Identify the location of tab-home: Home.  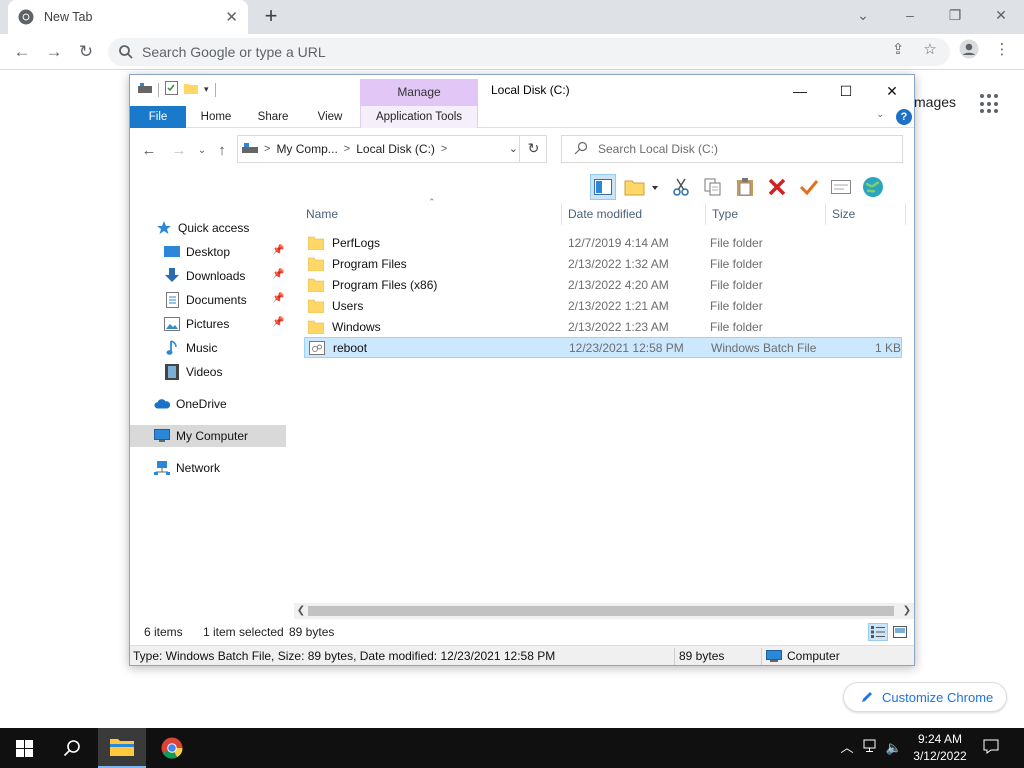
(216, 117).